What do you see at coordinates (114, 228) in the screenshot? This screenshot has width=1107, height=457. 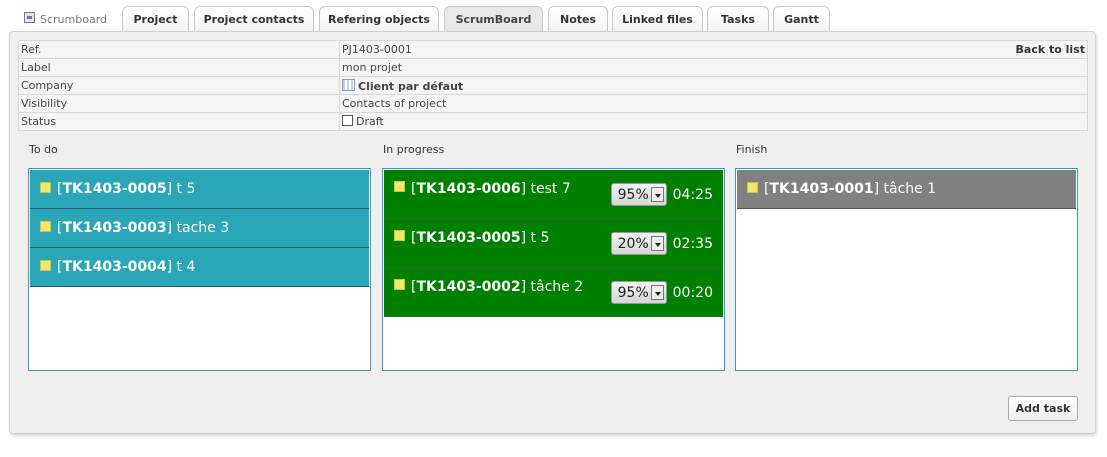 I see `task-ref: TK1403-0003` at bounding box center [114, 228].